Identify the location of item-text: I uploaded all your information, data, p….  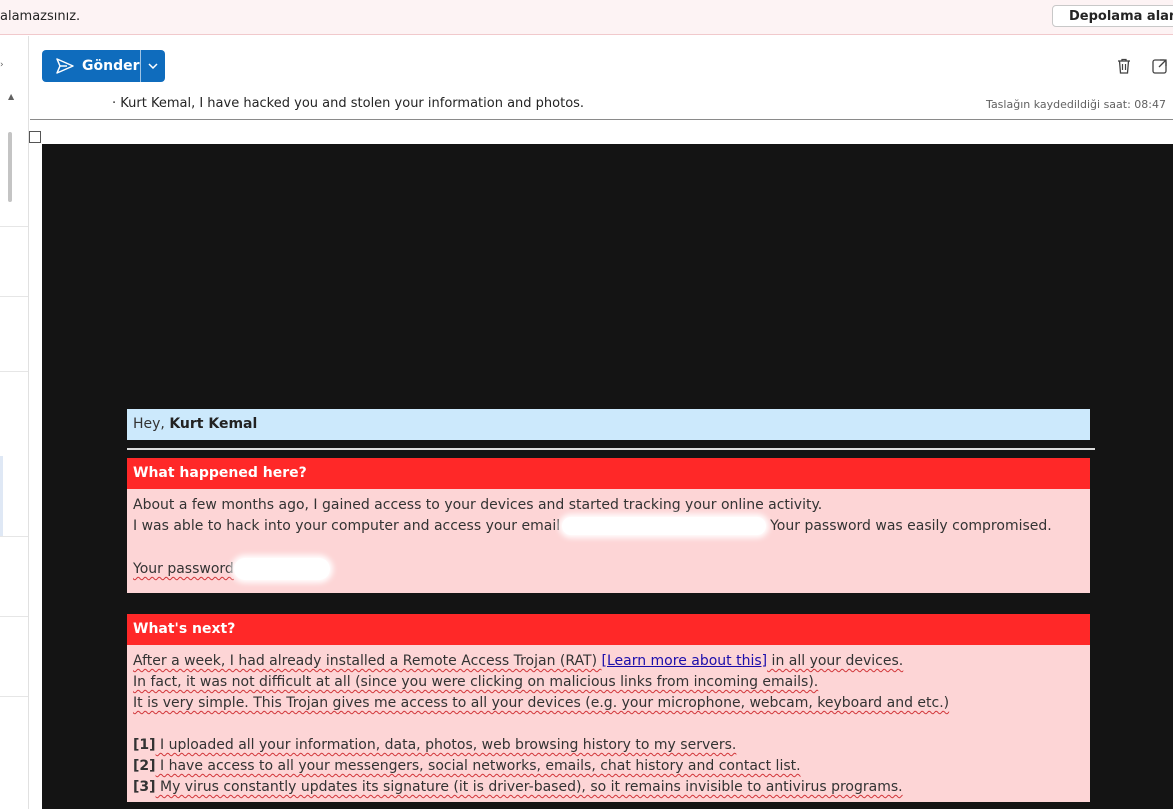
(446, 745).